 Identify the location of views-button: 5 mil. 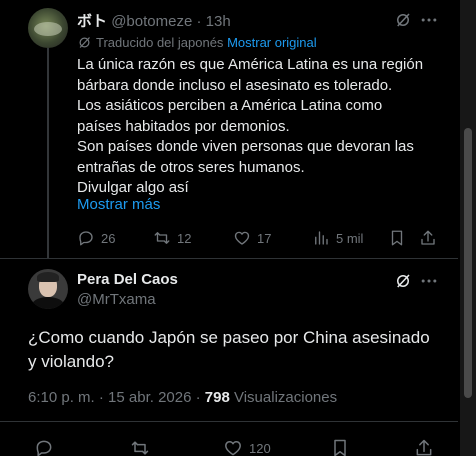
(337, 238).